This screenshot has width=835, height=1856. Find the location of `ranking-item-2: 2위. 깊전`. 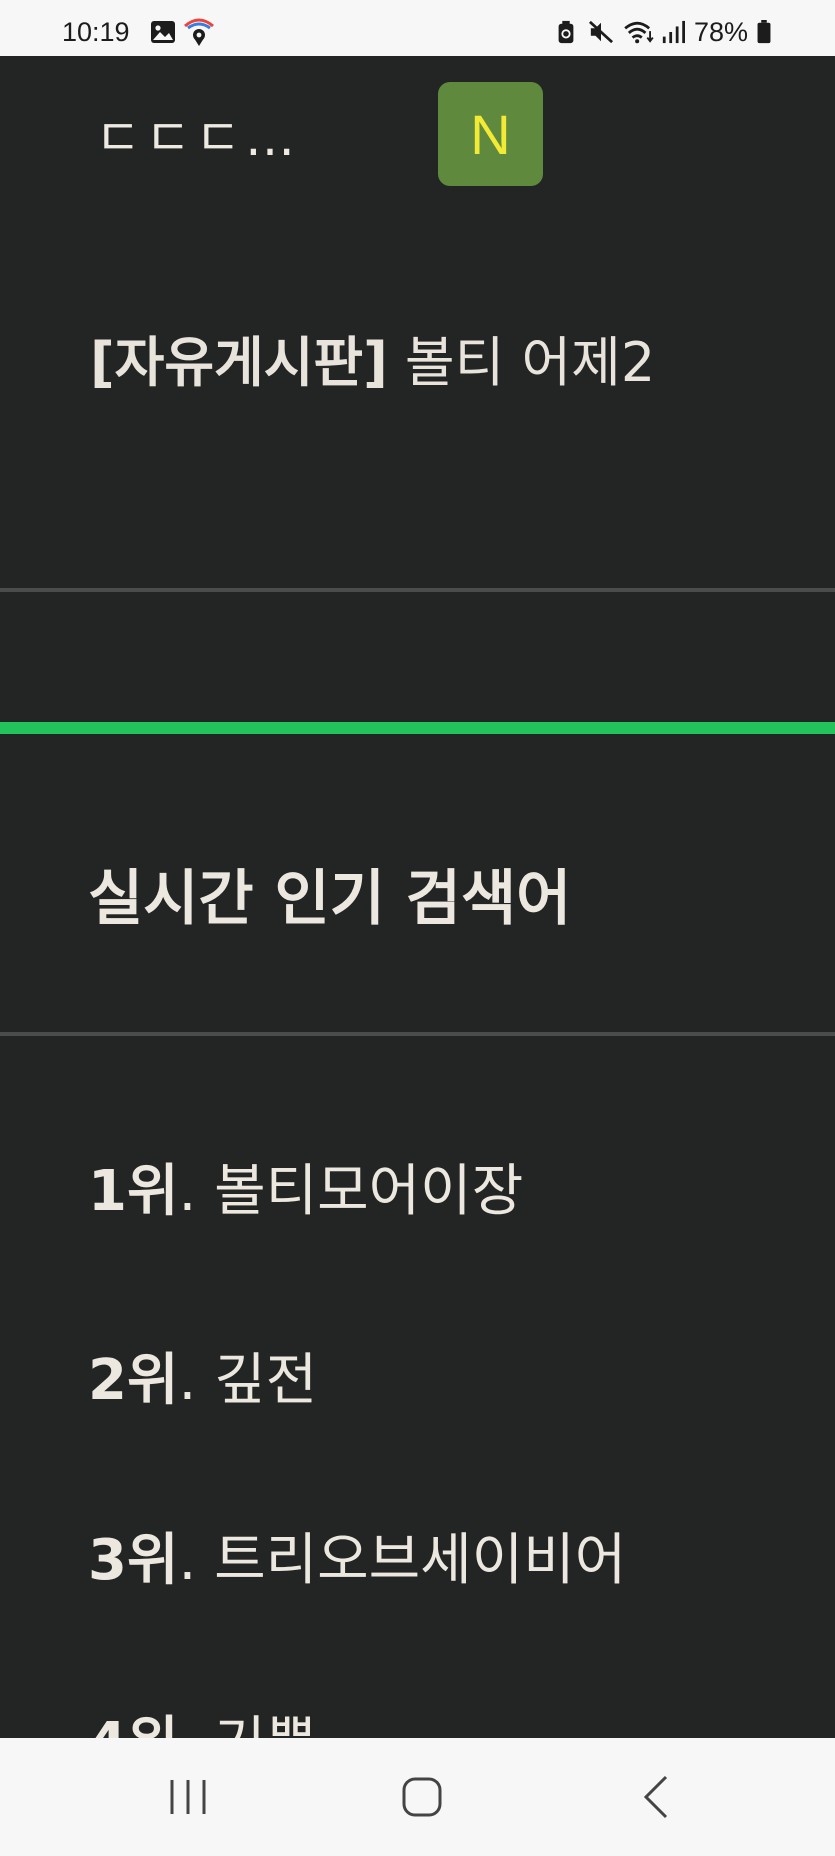

ranking-item-2: 2위. 깊전 is located at coordinates (202, 1375).